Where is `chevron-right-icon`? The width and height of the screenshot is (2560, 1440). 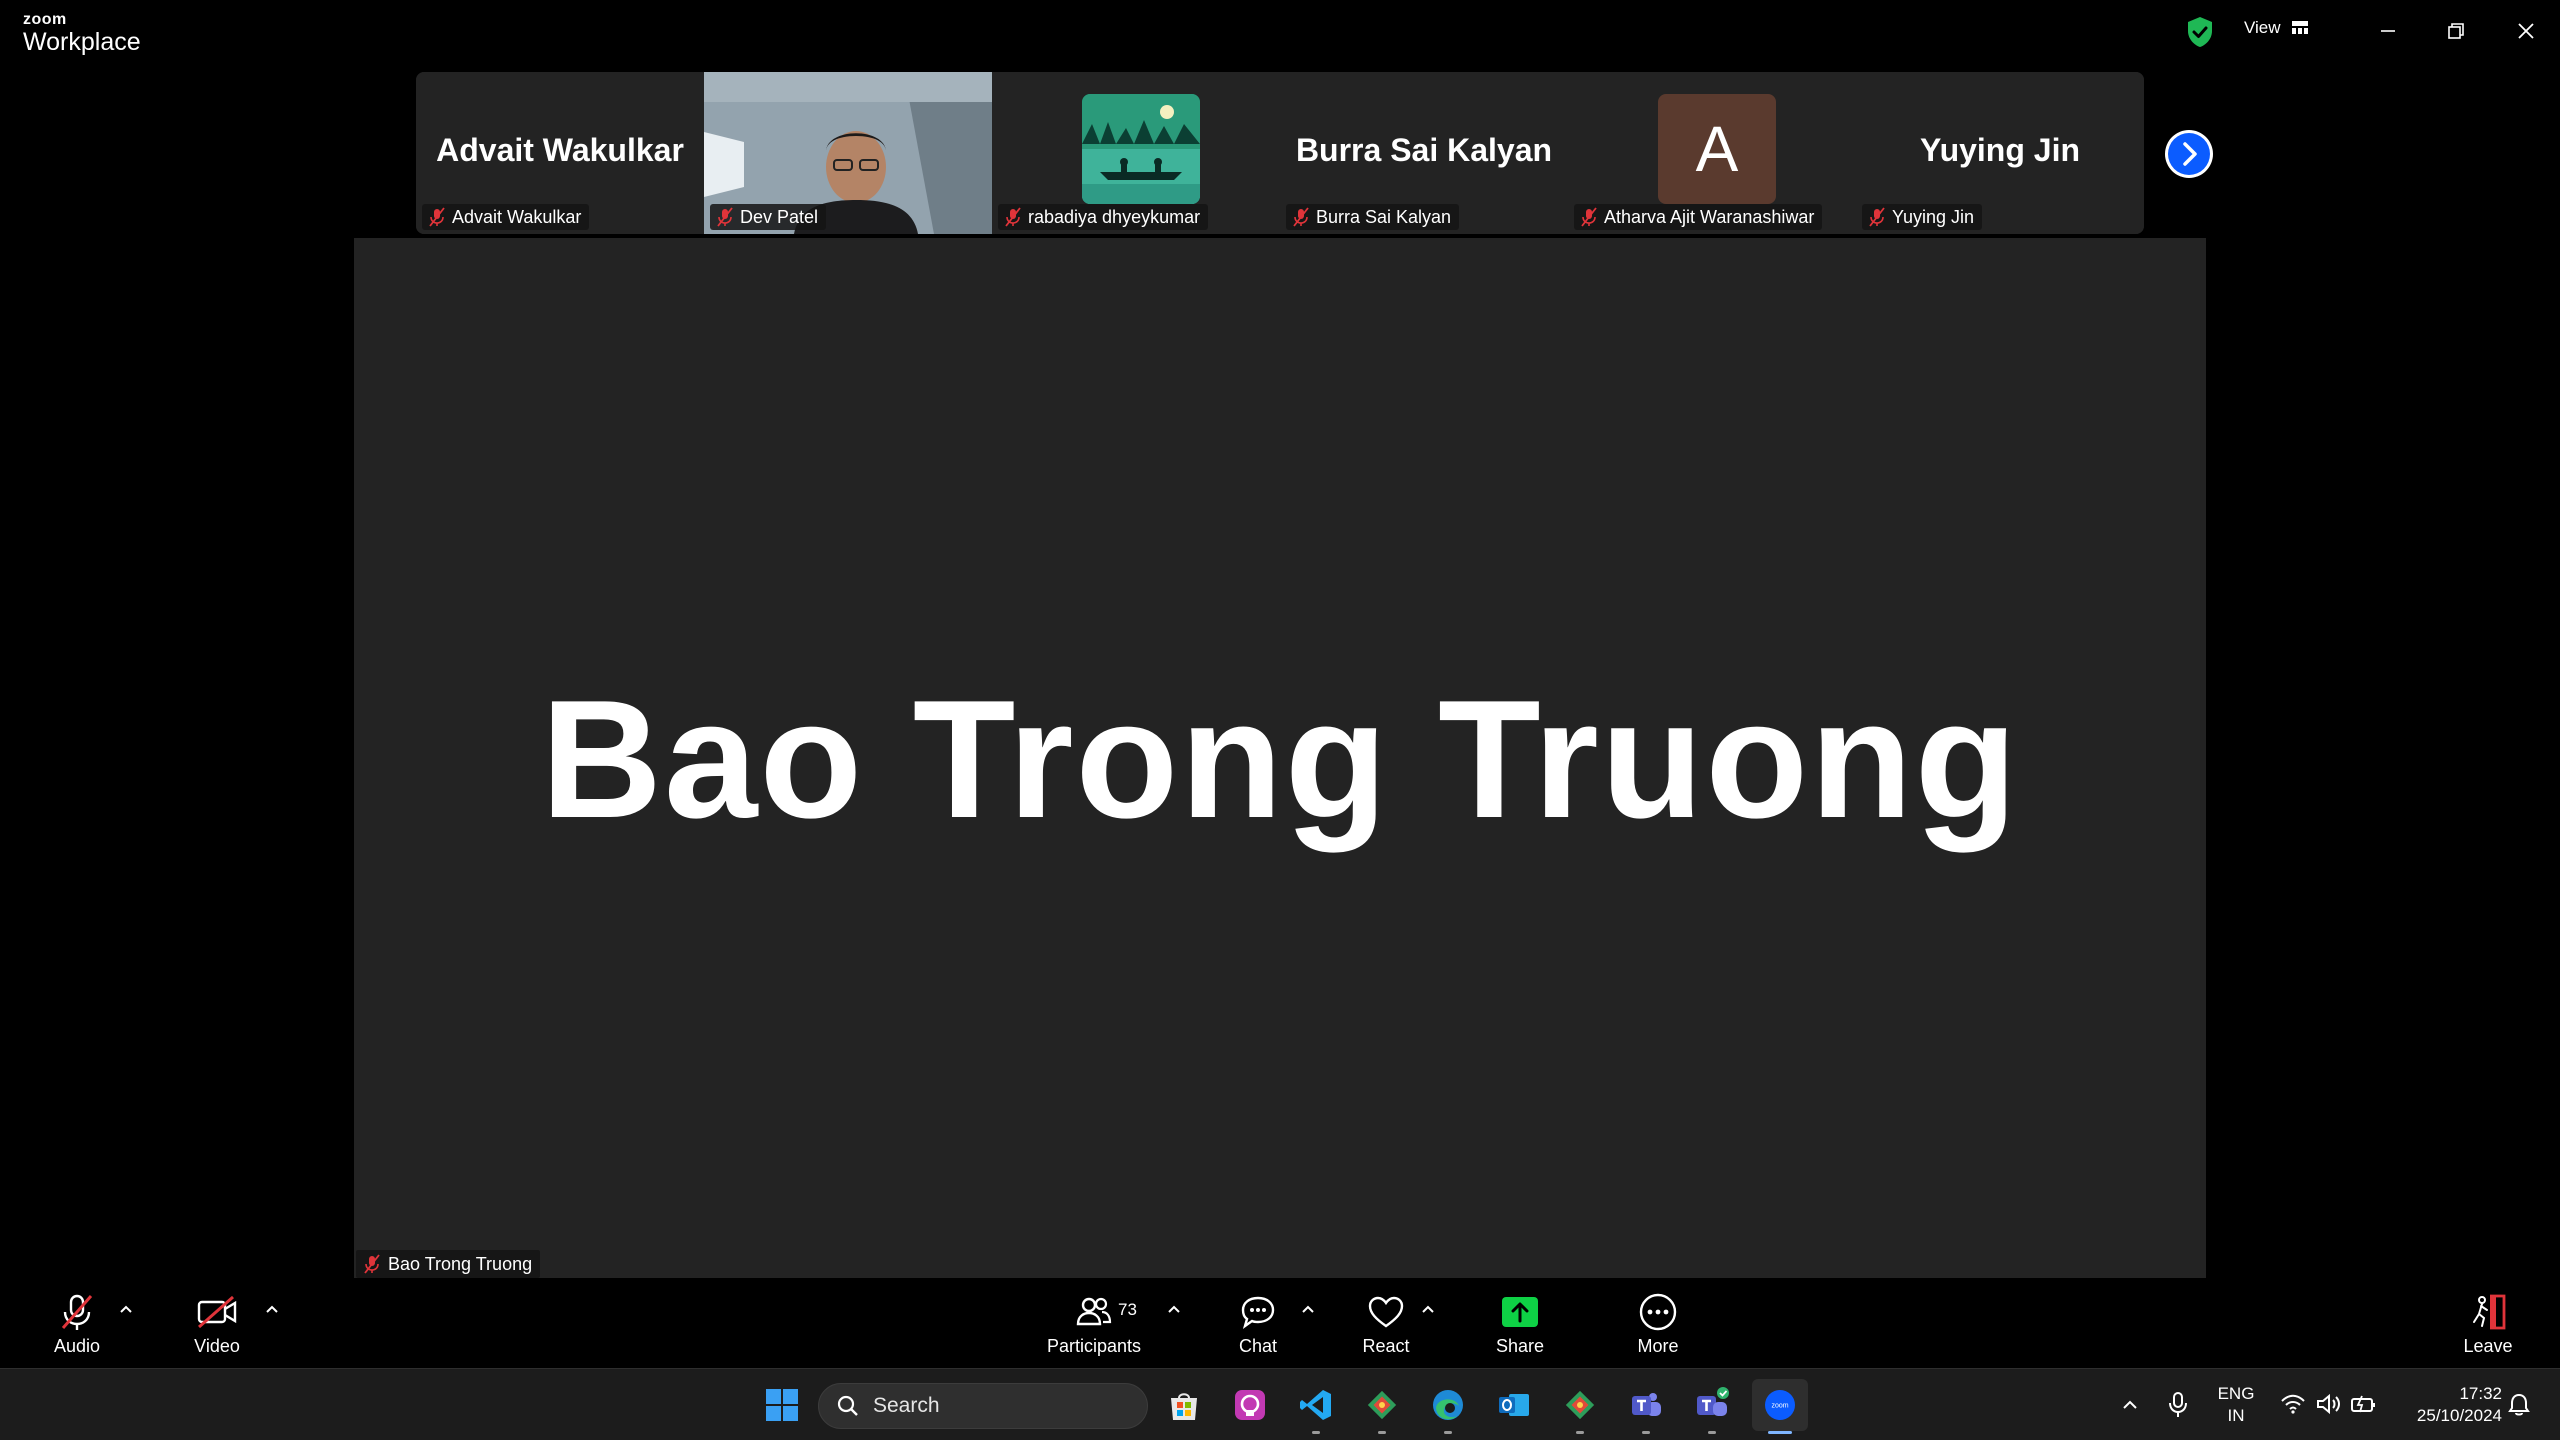 chevron-right-icon is located at coordinates (2189, 154).